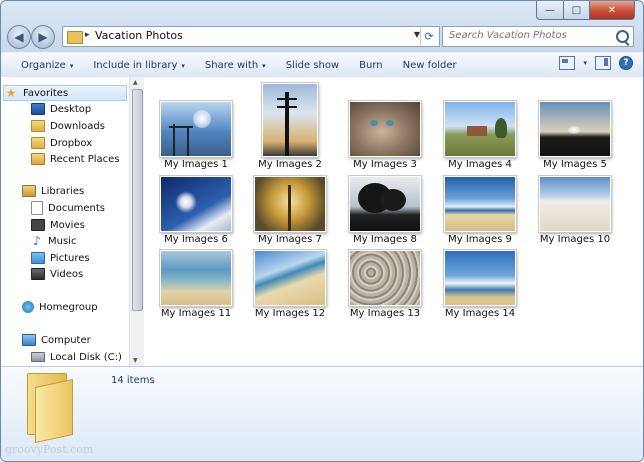 The width and height of the screenshot is (644, 462). I want to click on back-button: ◀, so click(19, 37).